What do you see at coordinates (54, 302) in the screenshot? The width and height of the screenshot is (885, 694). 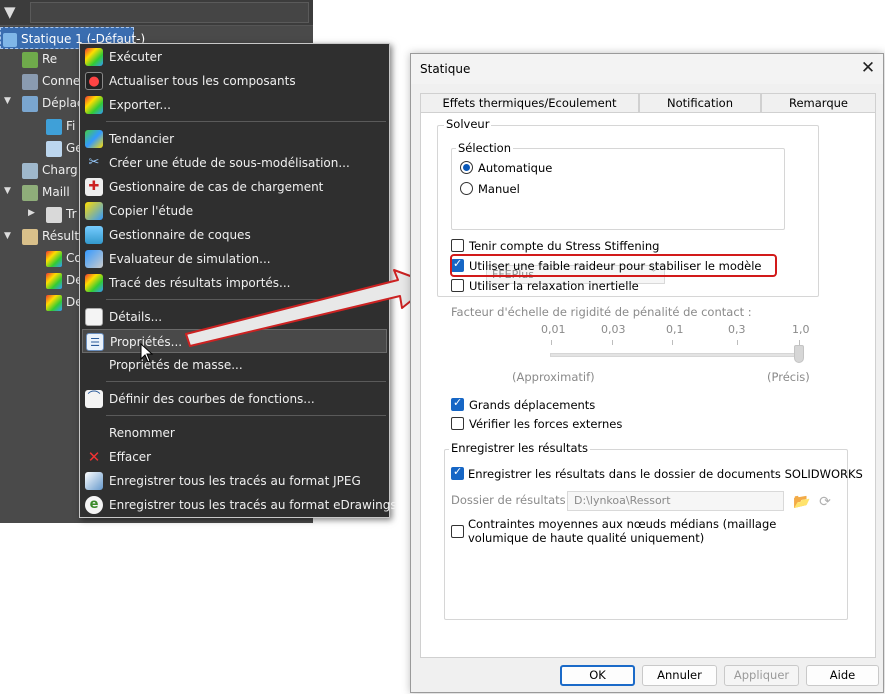 I see `strain-plot-icon` at bounding box center [54, 302].